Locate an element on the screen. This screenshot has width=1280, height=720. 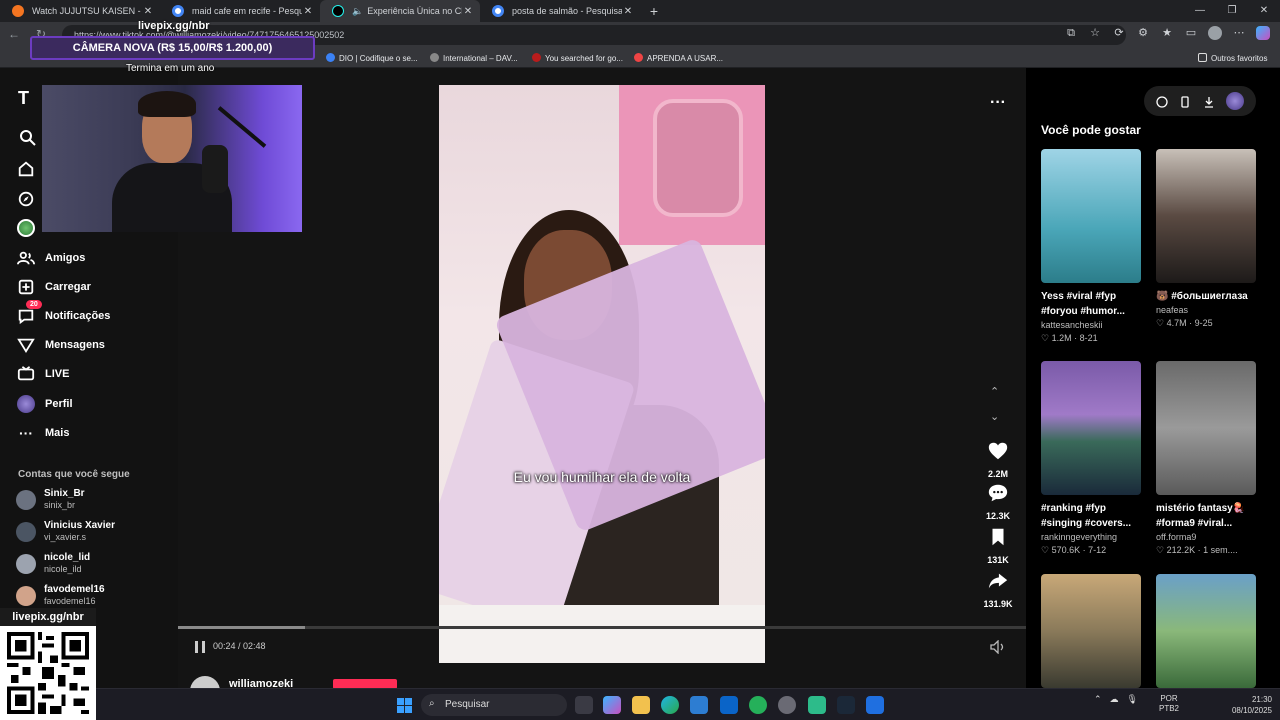
followed-account: nicole_lid nicole_ild is located at coordinates (96, 564).